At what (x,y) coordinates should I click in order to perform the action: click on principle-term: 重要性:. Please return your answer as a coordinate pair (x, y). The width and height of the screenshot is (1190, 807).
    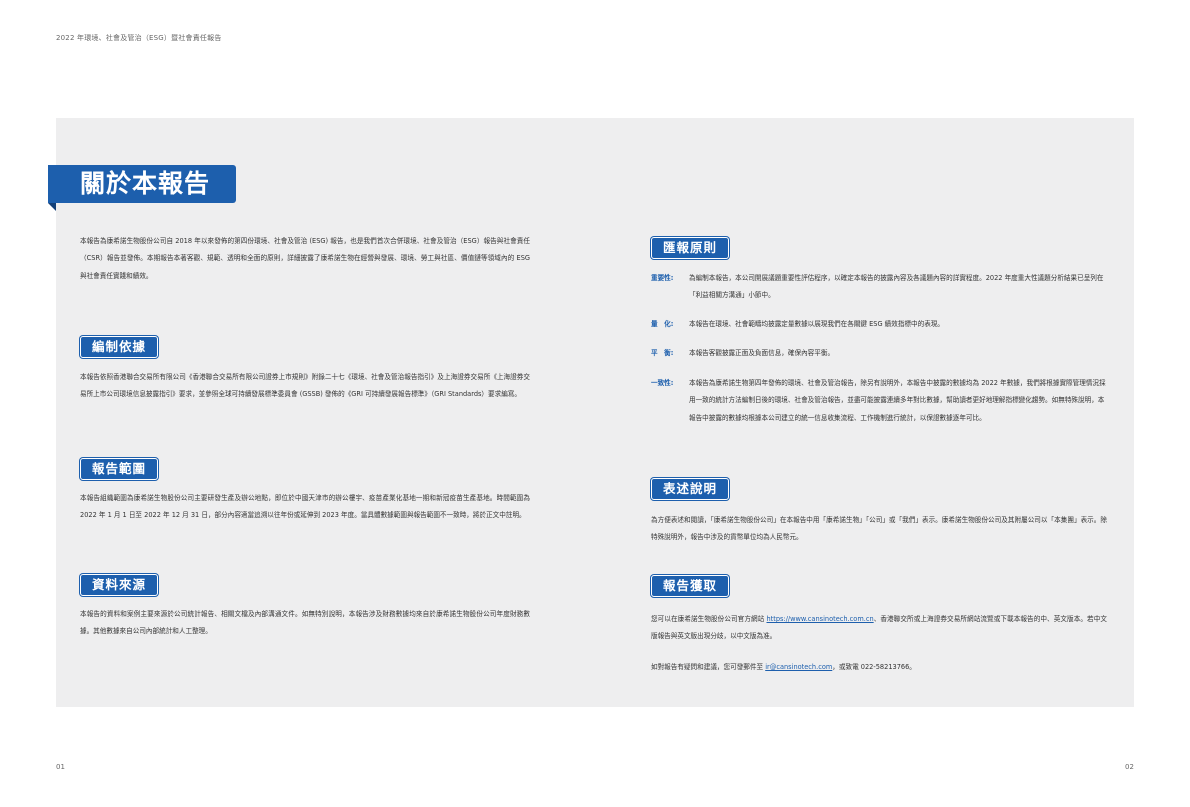
    Looking at the image, I should click on (662, 278).